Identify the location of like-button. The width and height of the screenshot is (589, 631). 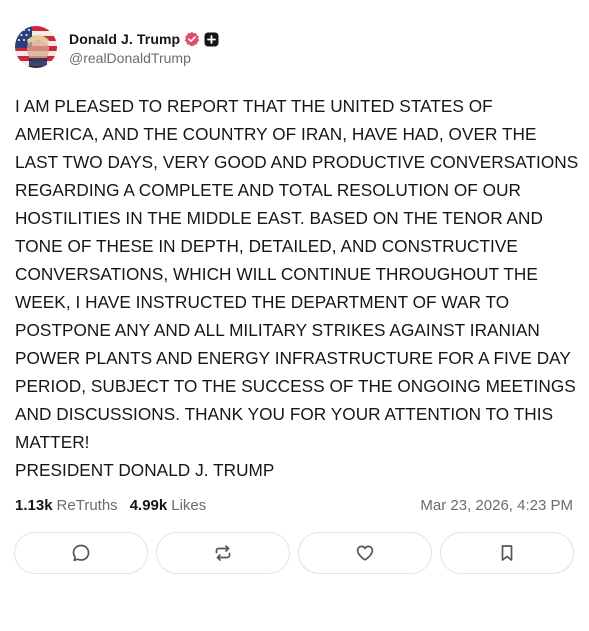
(365, 553).